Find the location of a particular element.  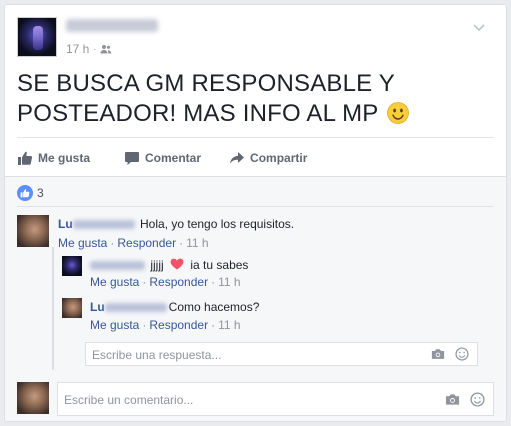

comment-actions: Me gusta · Responder · 11 h is located at coordinates (133, 243).